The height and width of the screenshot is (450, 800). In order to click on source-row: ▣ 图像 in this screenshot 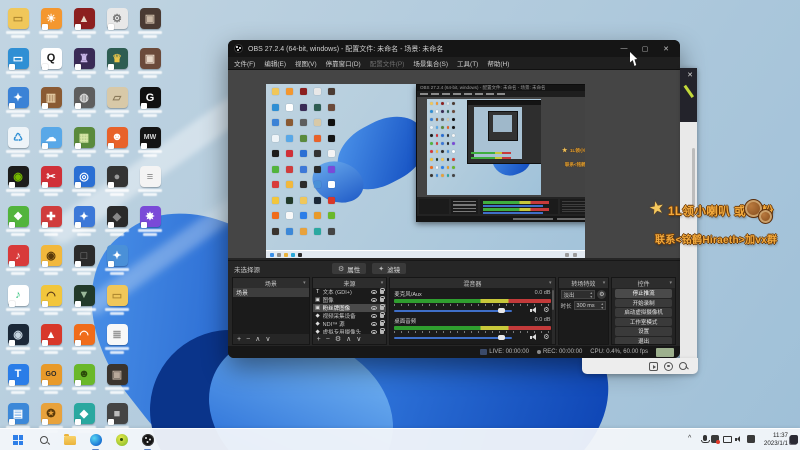, I will do `click(350, 299)`.